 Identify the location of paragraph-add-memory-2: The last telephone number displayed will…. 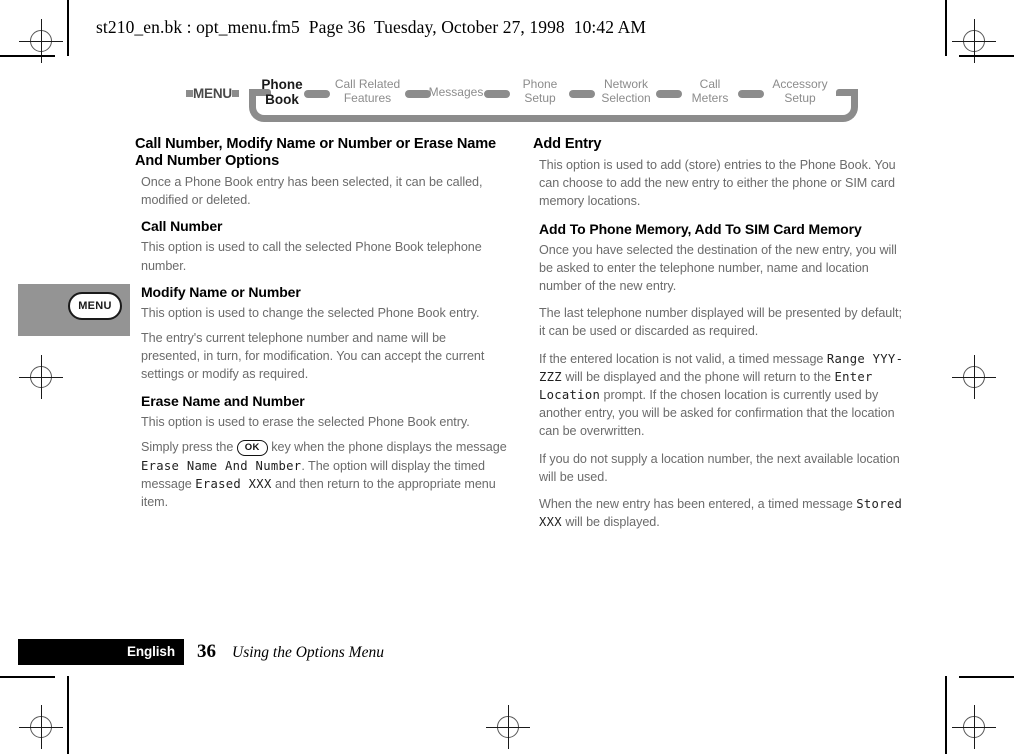
(720, 322).